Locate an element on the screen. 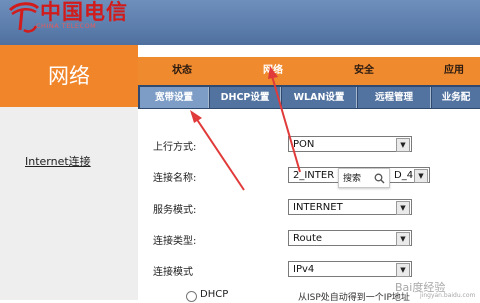 The height and width of the screenshot is (303, 480). uplink-label: 上行方式: is located at coordinates (175, 147).